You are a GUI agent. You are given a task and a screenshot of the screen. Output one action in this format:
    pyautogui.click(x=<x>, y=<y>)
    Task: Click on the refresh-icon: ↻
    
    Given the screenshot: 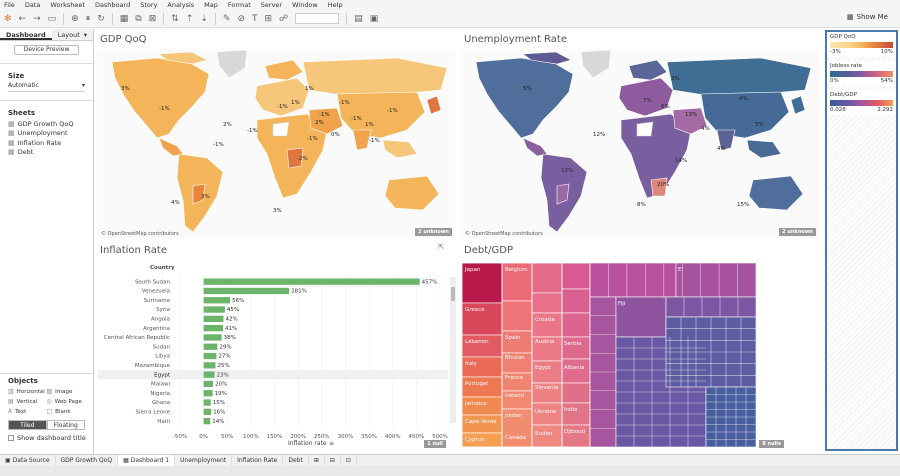 What is the action you would take?
    pyautogui.click(x=101, y=19)
    